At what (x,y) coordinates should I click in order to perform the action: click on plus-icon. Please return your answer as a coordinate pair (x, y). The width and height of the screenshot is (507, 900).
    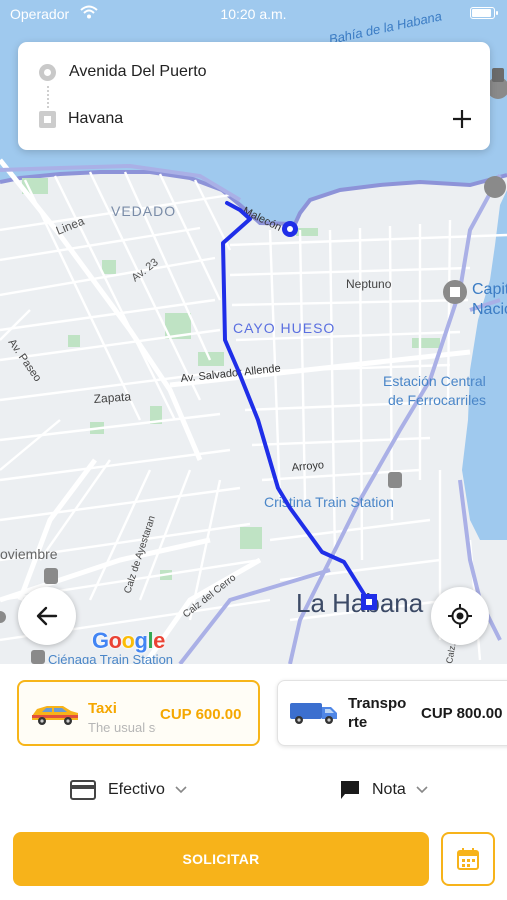
    Looking at the image, I should click on (462, 119).